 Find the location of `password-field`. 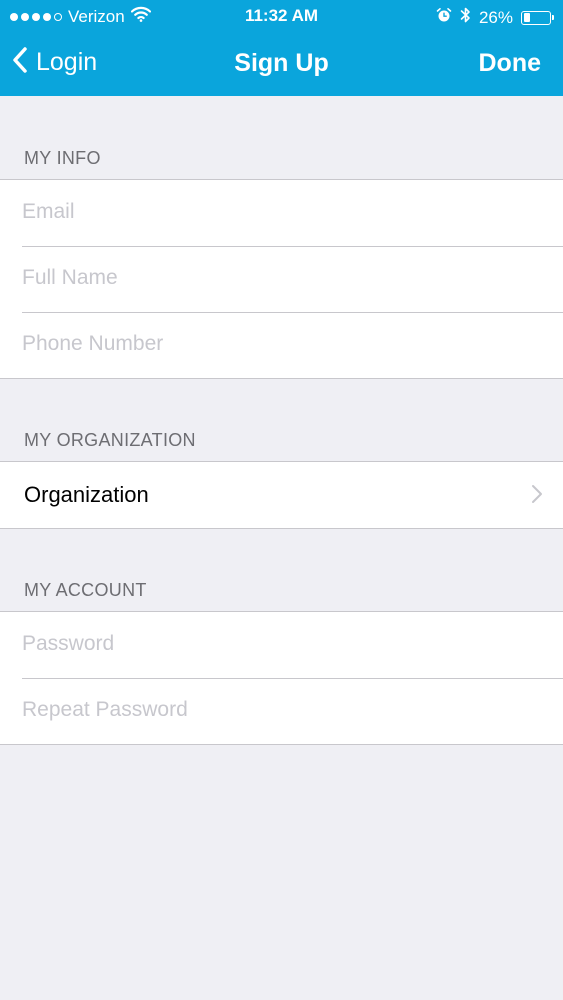

password-field is located at coordinates (282, 644).